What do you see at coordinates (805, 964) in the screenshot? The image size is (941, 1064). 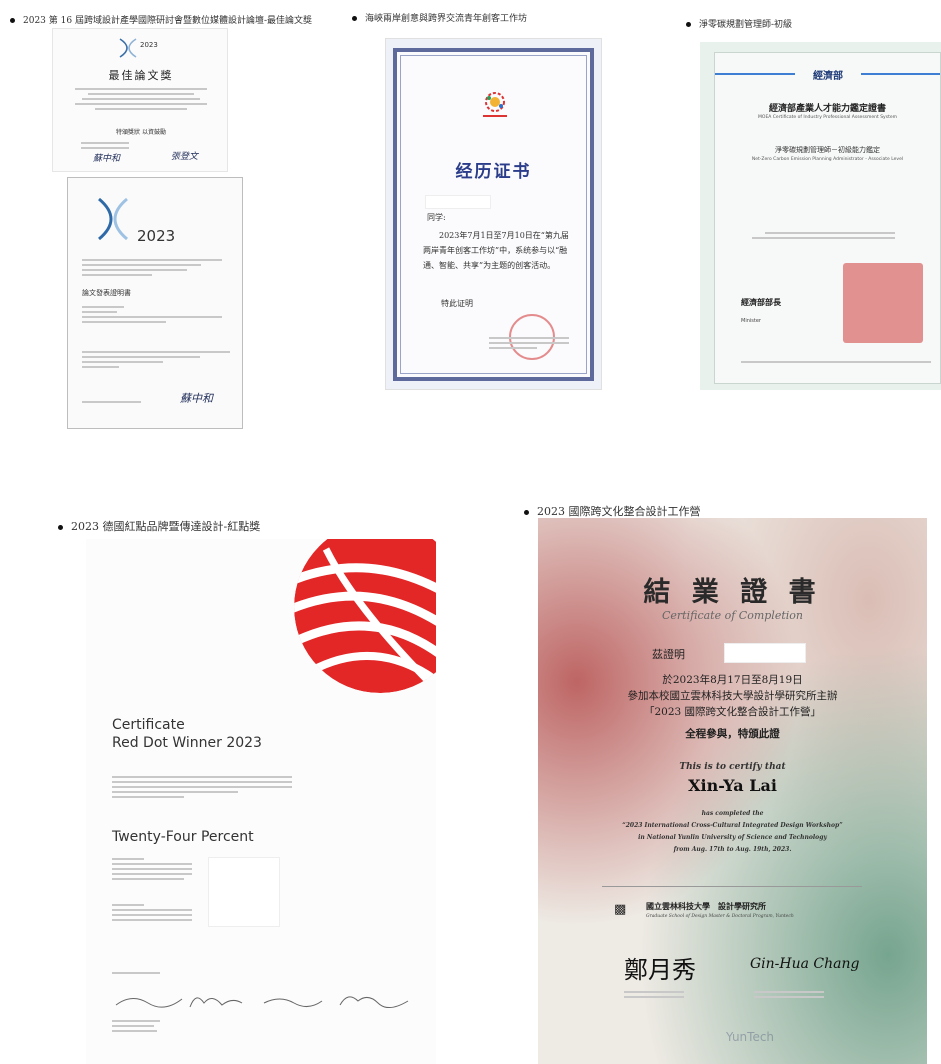 I see `signature-2: Gin-Hua Chang` at bounding box center [805, 964].